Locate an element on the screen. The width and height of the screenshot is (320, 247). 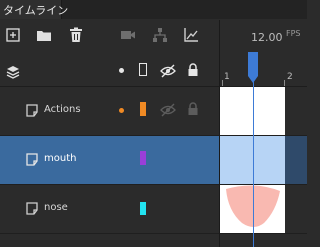
frame-ruler is located at coordinates (263, 71).